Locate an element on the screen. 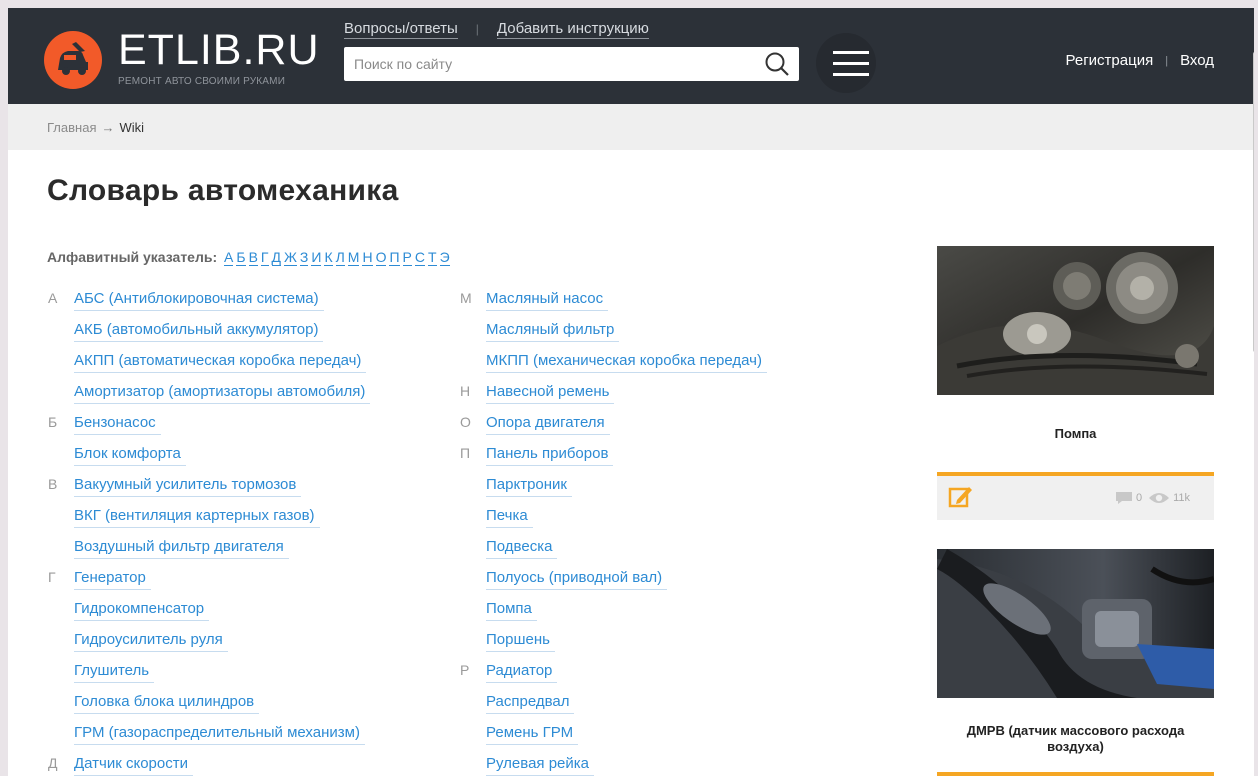 Image resolution: width=1258 pixels, height=776 pixels. alphabet-letter-link: И is located at coordinates (316, 257).